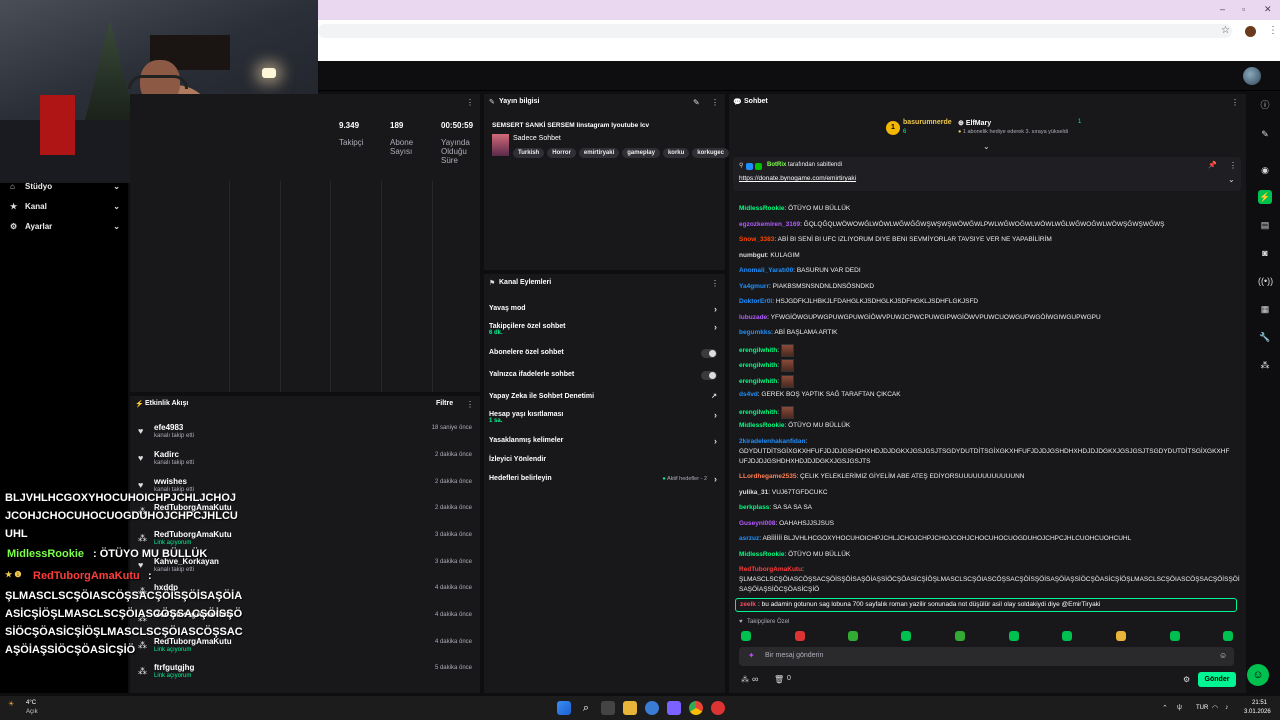  Describe the element at coordinates (1259, 703) in the screenshot. I see `clock-time: 21:51` at that location.